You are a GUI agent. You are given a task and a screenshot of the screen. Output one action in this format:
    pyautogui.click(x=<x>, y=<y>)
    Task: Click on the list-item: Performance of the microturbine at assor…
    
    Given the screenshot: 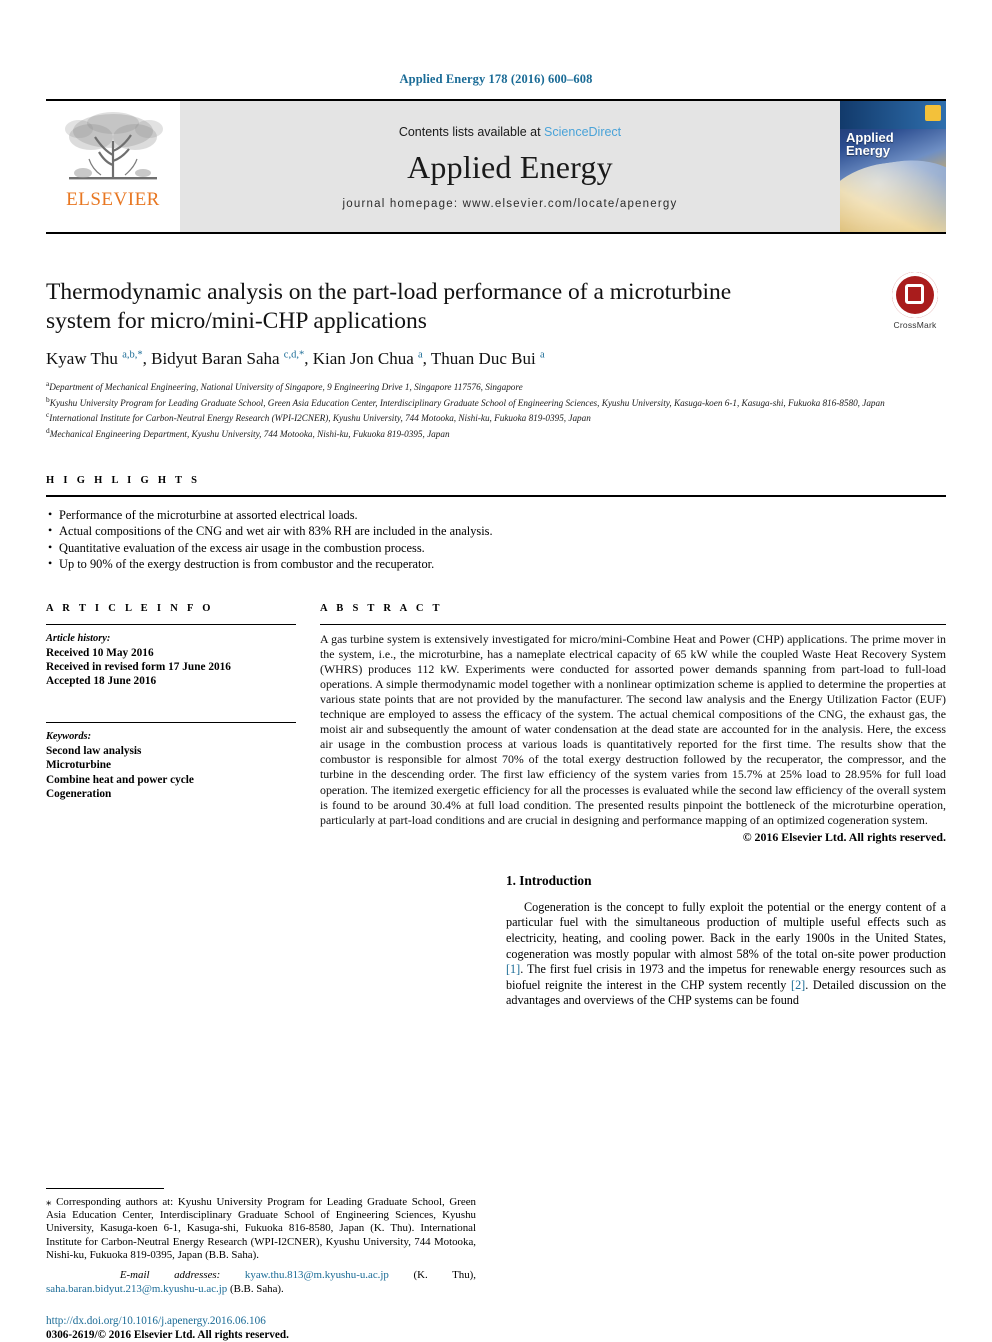 What is the action you would take?
    pyautogui.click(x=496, y=515)
    